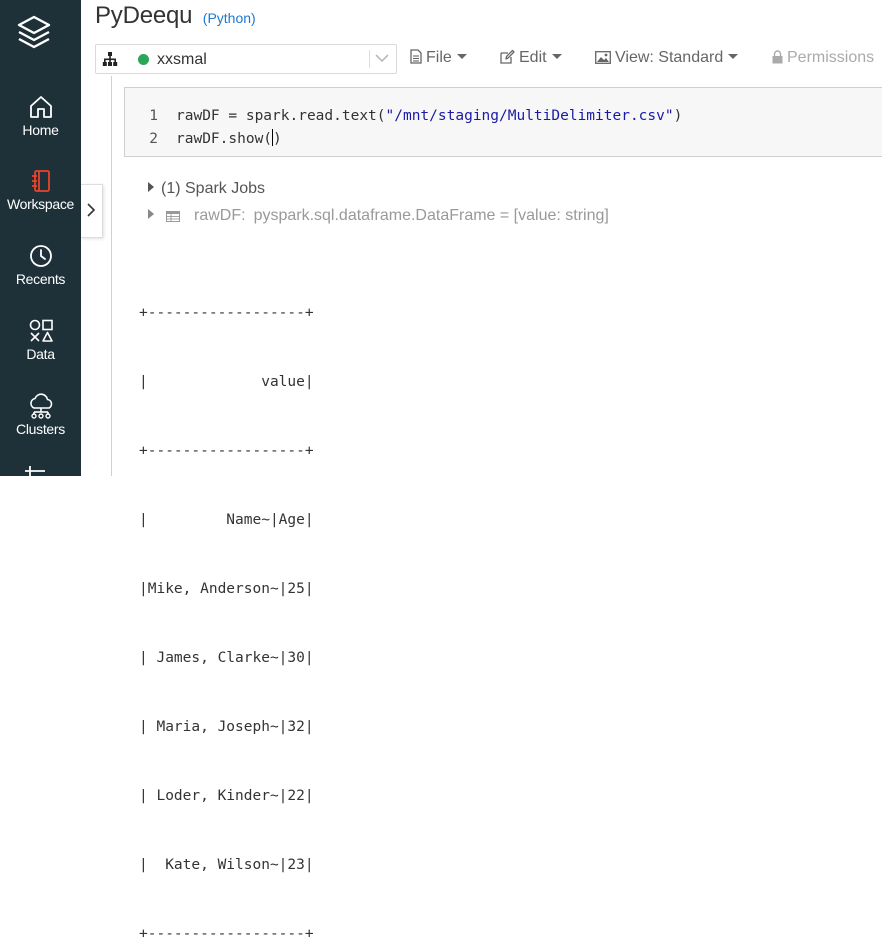  What do you see at coordinates (429, 139) in the screenshot?
I see `code-line-2: rawDF.show()` at bounding box center [429, 139].